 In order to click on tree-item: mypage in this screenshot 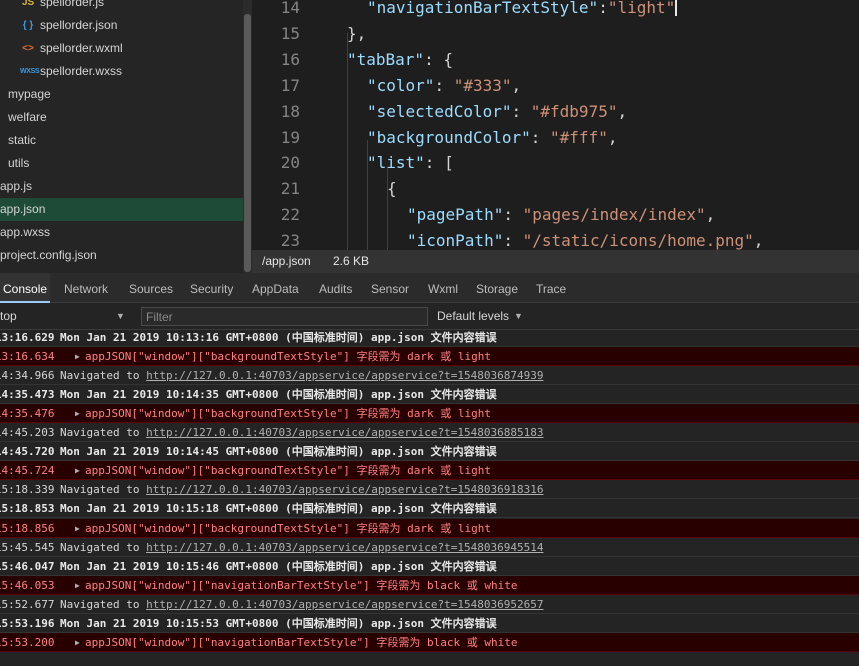, I will do `click(121, 94)`.